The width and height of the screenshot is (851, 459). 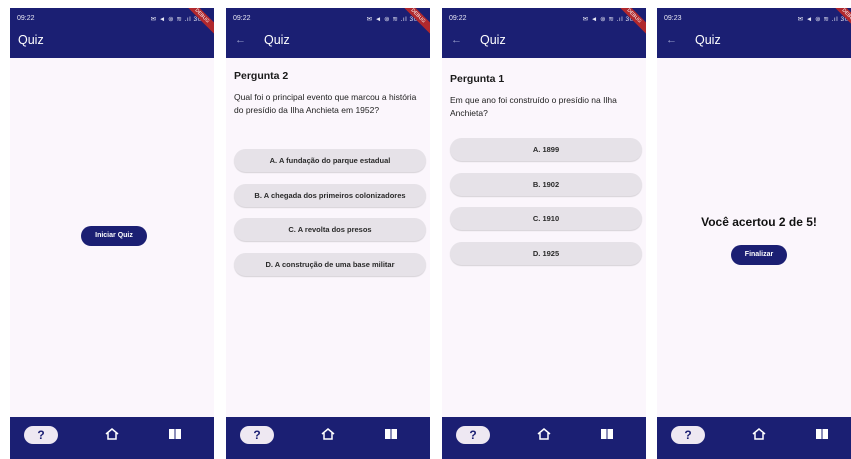 What do you see at coordinates (759, 222) in the screenshot?
I see `result-text: Você acertou 2 de 5!` at bounding box center [759, 222].